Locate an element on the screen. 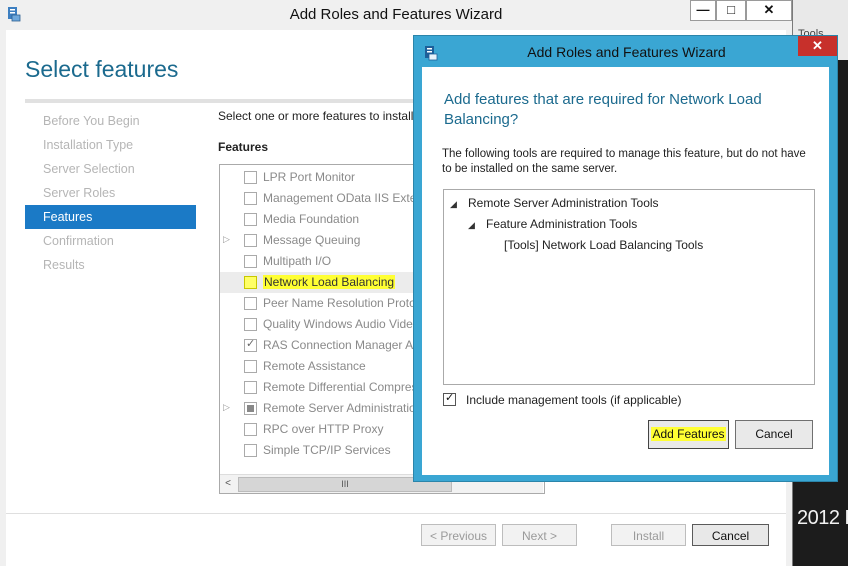 The height and width of the screenshot is (566, 848). main-window-title: Add Roles and Features Wizard is located at coordinates (396, 14).